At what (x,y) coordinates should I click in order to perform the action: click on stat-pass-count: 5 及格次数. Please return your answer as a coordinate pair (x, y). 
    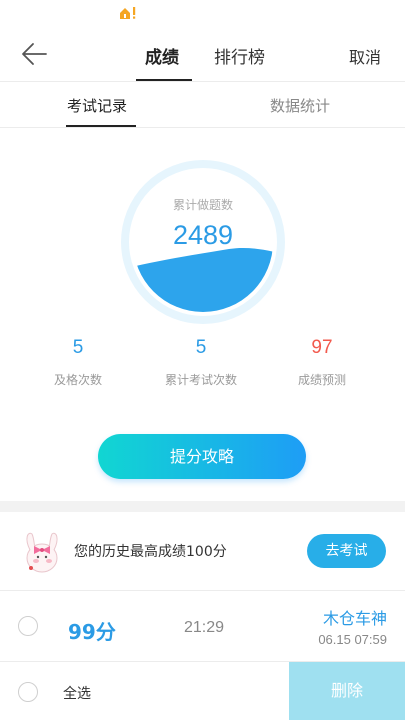
    Looking at the image, I should click on (78, 362).